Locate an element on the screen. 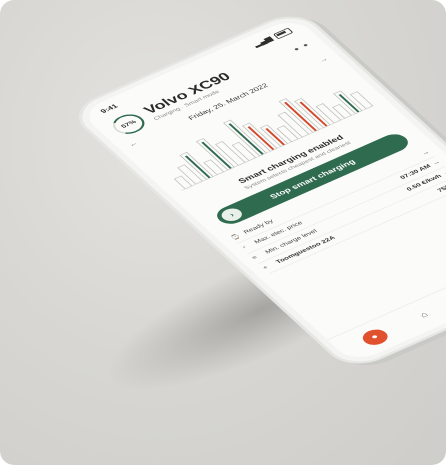  signal-icon: ▂▄▆ is located at coordinates (262, 41).